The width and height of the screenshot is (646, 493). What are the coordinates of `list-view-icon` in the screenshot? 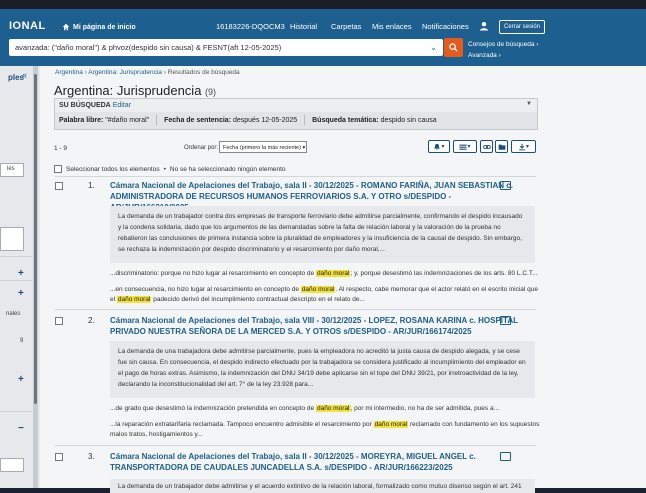 It's located at (463, 147).